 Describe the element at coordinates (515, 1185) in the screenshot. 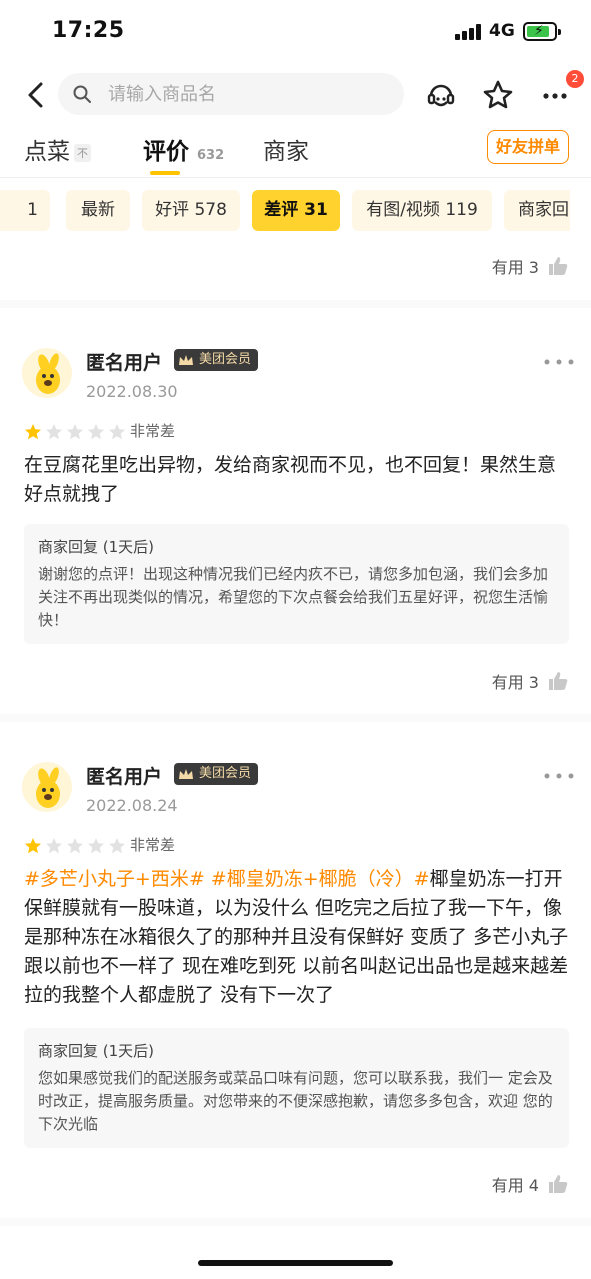

I see `useful-label: 有用 4` at that location.